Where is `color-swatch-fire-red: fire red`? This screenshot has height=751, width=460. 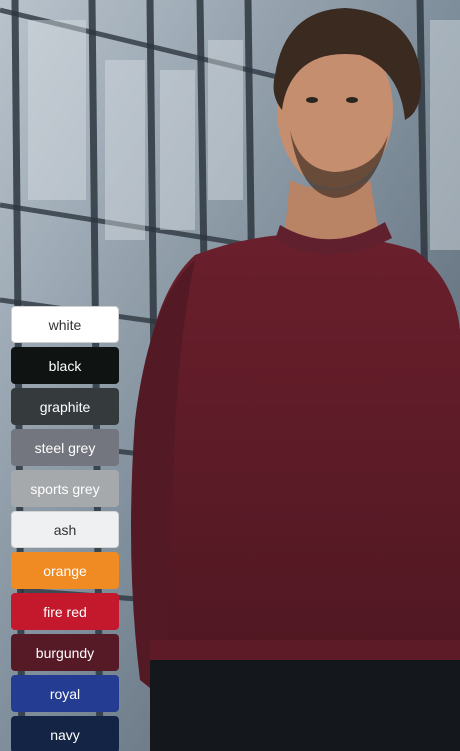
color-swatch-fire-red: fire red is located at coordinates (65, 611).